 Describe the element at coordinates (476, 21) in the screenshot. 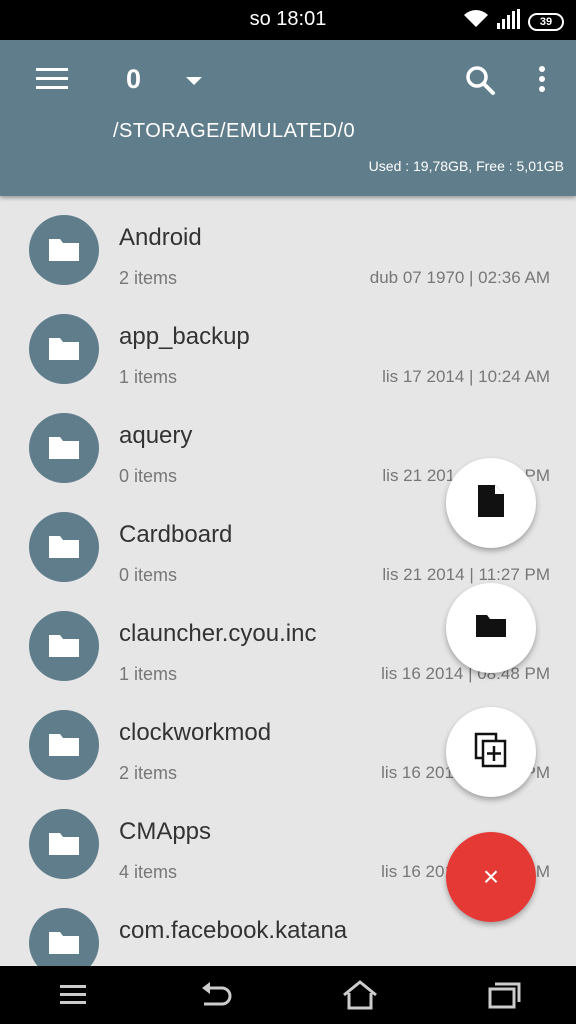

I see `wifi-icon` at that location.